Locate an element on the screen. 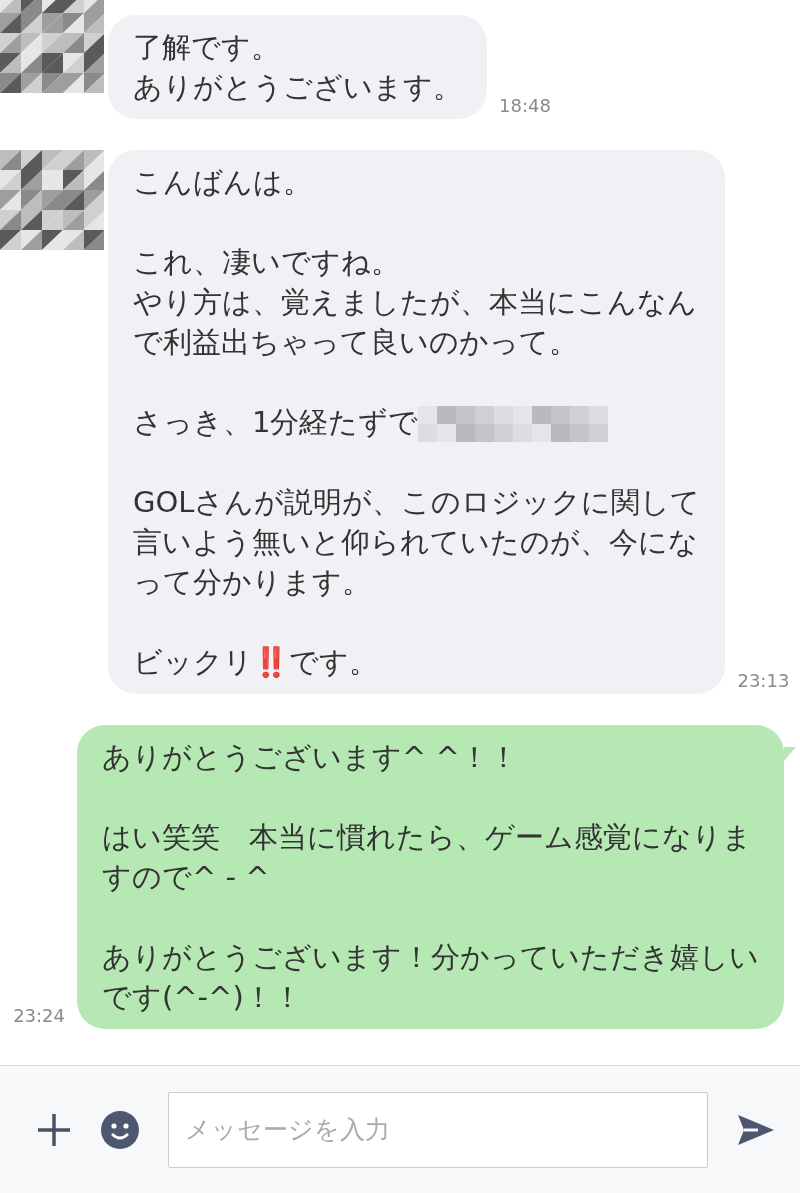 The height and width of the screenshot is (1193, 800). message-text: ありがとうございます！分かっていただき嬉しい です(^-^)！！ is located at coordinates (430, 977).